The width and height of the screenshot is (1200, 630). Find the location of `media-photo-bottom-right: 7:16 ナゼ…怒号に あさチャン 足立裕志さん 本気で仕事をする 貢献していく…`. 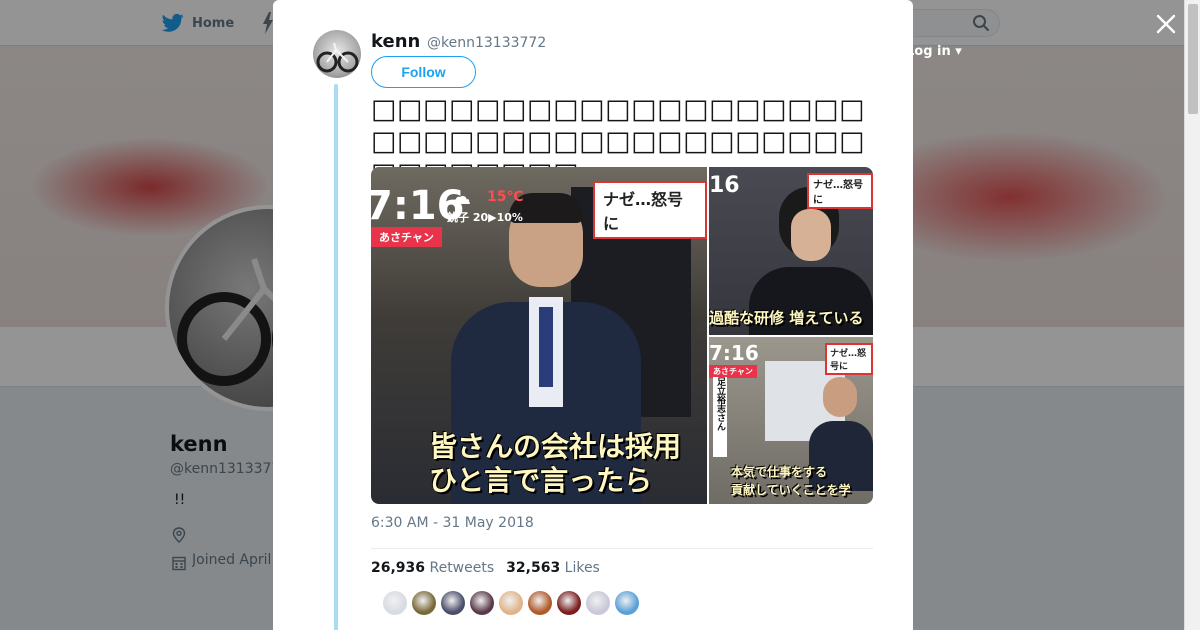

media-photo-bottom-right: 7:16 ナゼ…怒号に あさチャン 足立裕志さん 本気で仕事をする 貢献していく… is located at coordinates (791, 420).